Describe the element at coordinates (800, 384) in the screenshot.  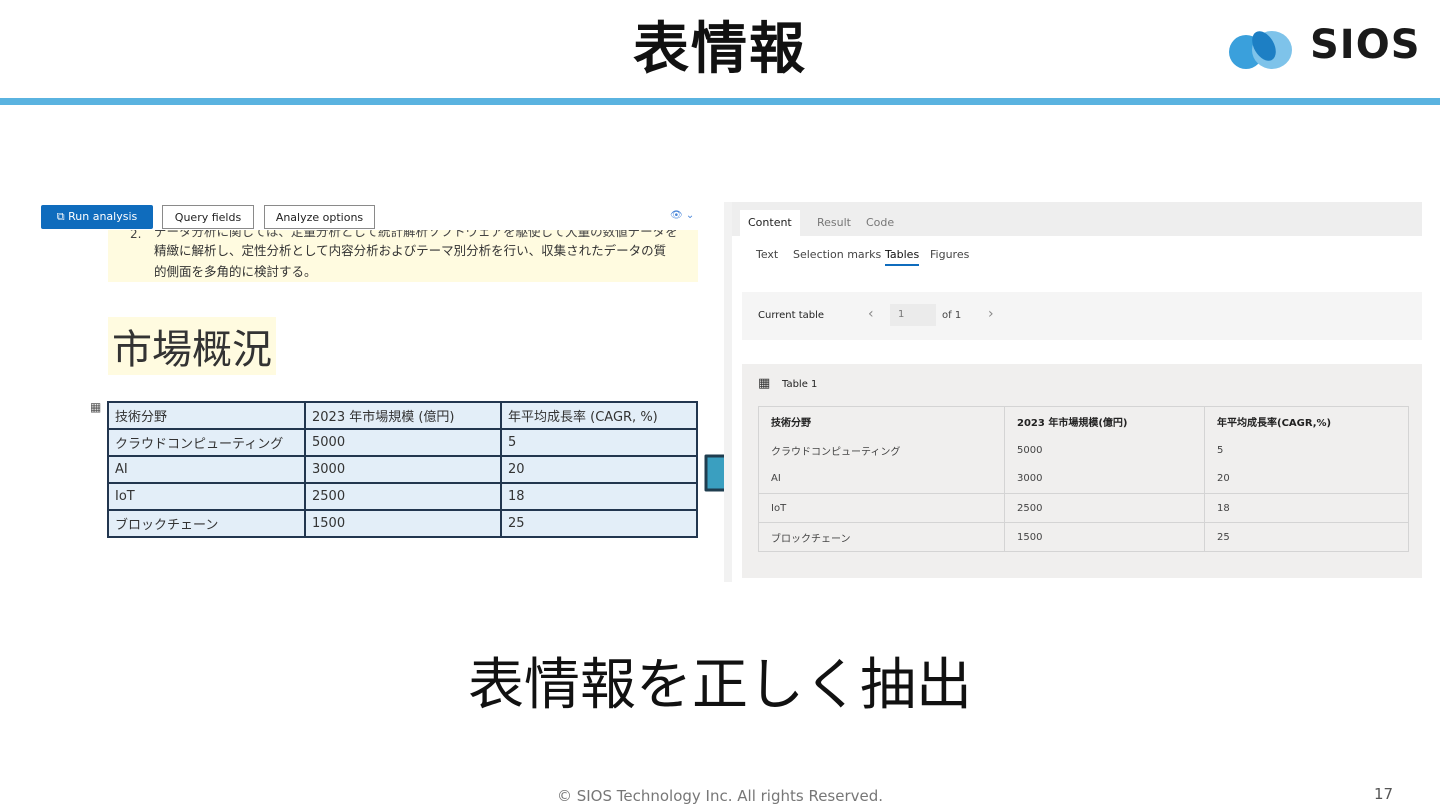
I see `table-title: Table 1` at that location.